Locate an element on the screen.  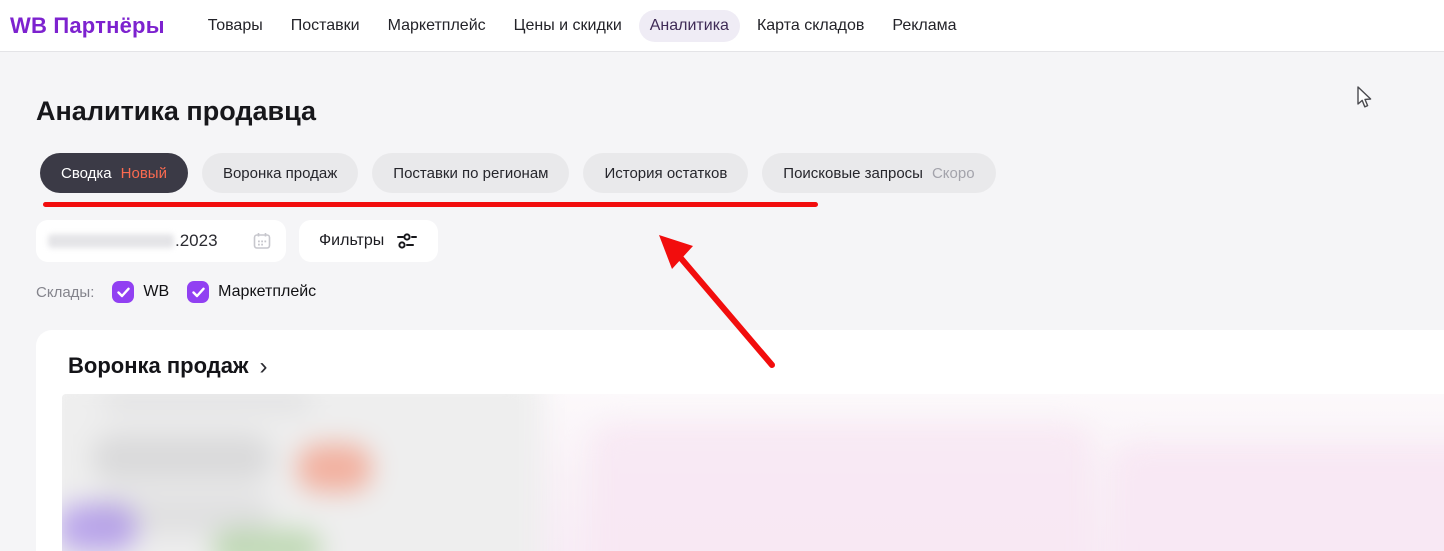
tab-svodka: Сводка Новый is located at coordinates (114, 173).